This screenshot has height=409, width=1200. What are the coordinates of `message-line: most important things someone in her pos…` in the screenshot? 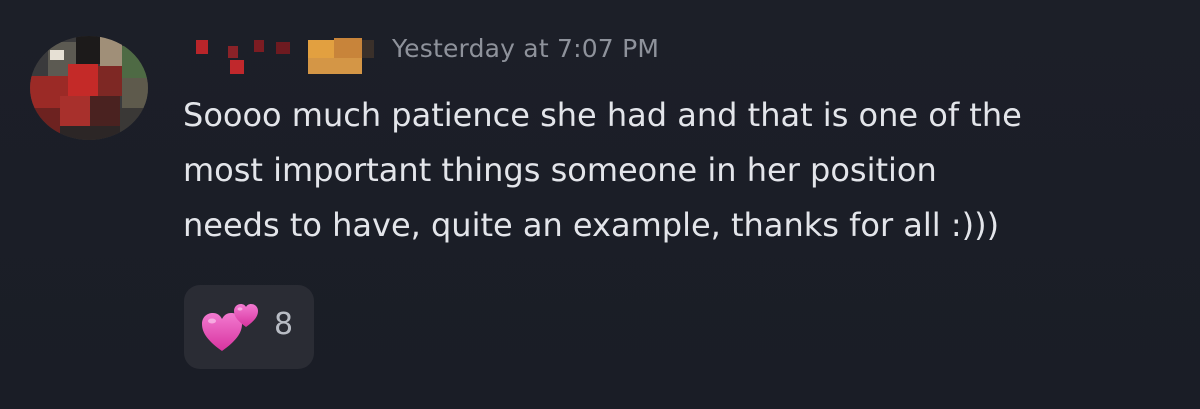 It's located at (560, 170).